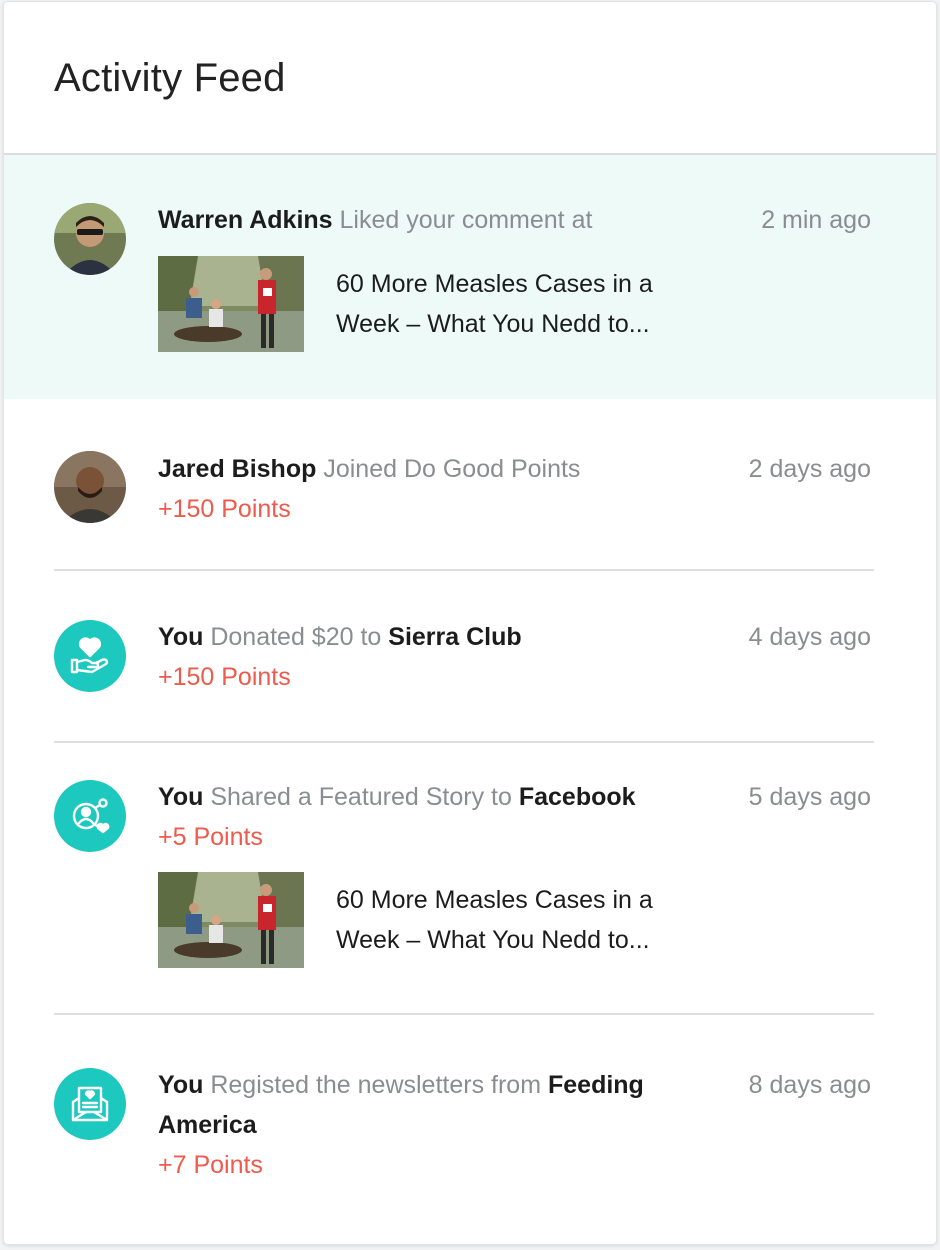 The height and width of the screenshot is (1250, 940). What do you see at coordinates (245, 220) in the screenshot?
I see `actor-name: Warren Adkins` at bounding box center [245, 220].